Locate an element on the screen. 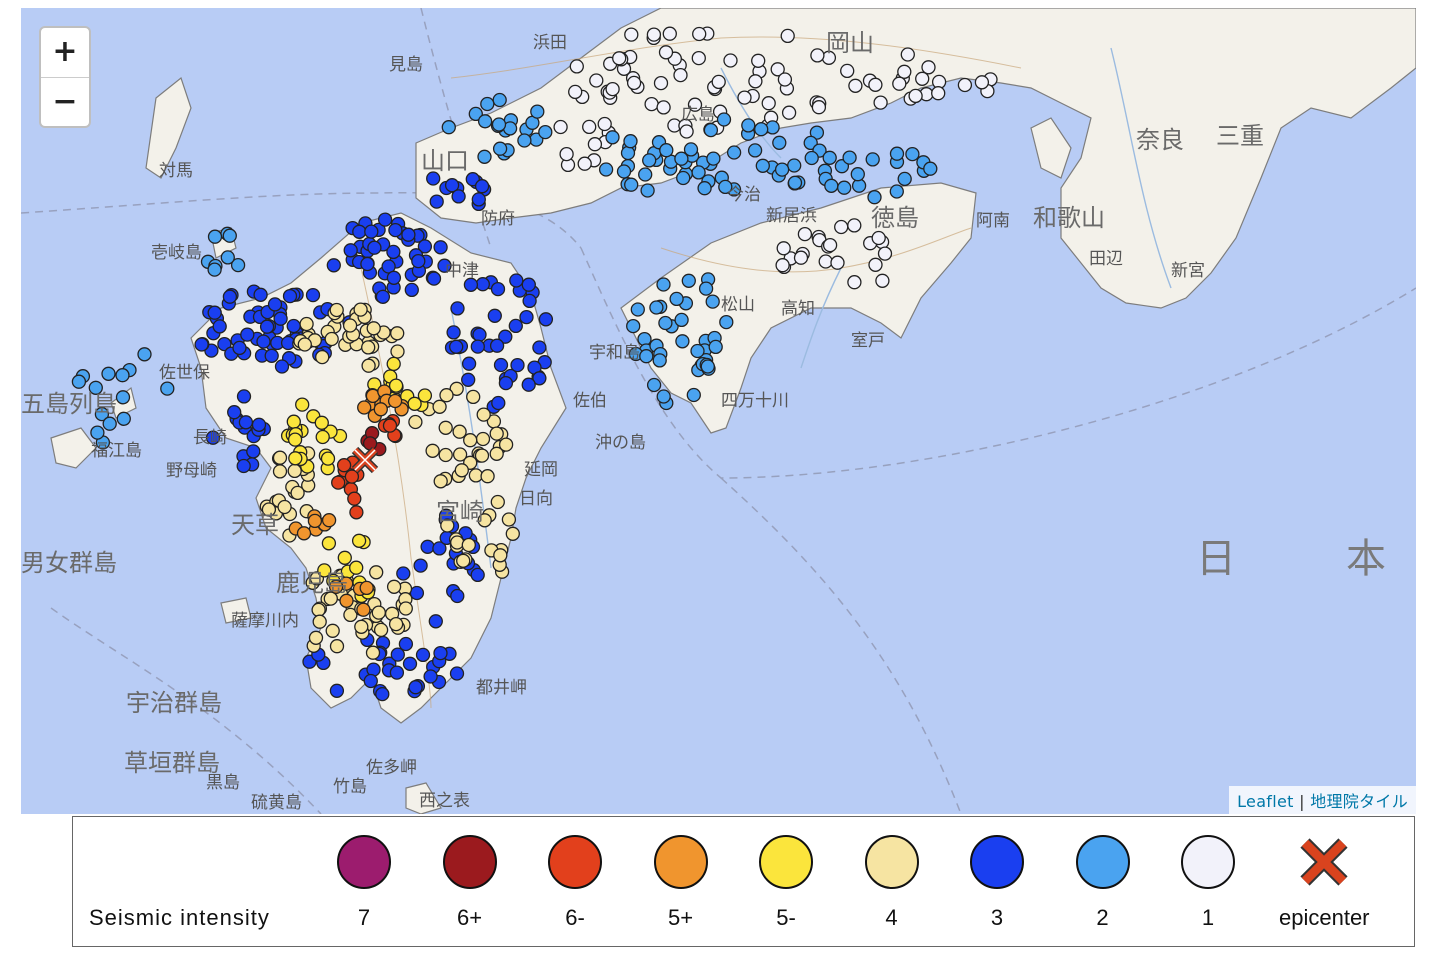 This screenshot has width=1440, height=960. zoom-in-button: + is located at coordinates (65, 53).